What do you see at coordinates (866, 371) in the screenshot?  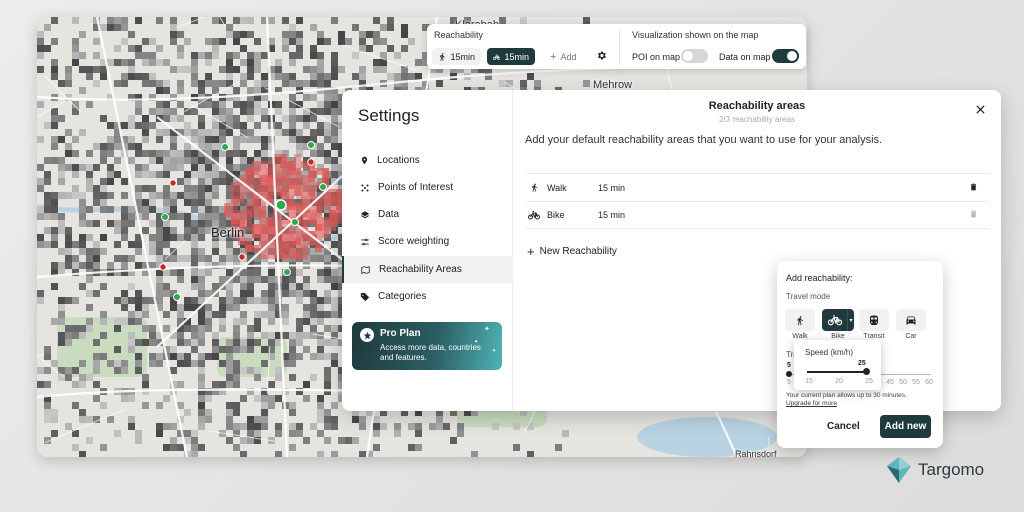 I see `speed-knob` at bounding box center [866, 371].